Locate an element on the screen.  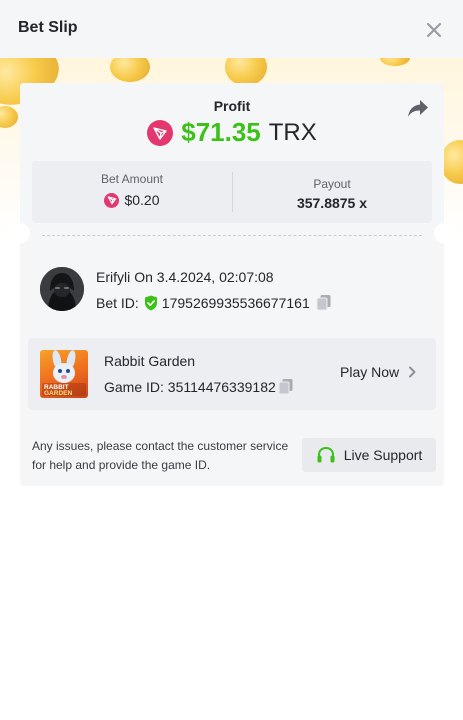
game-name: Rabbit Garden is located at coordinates (149, 361).